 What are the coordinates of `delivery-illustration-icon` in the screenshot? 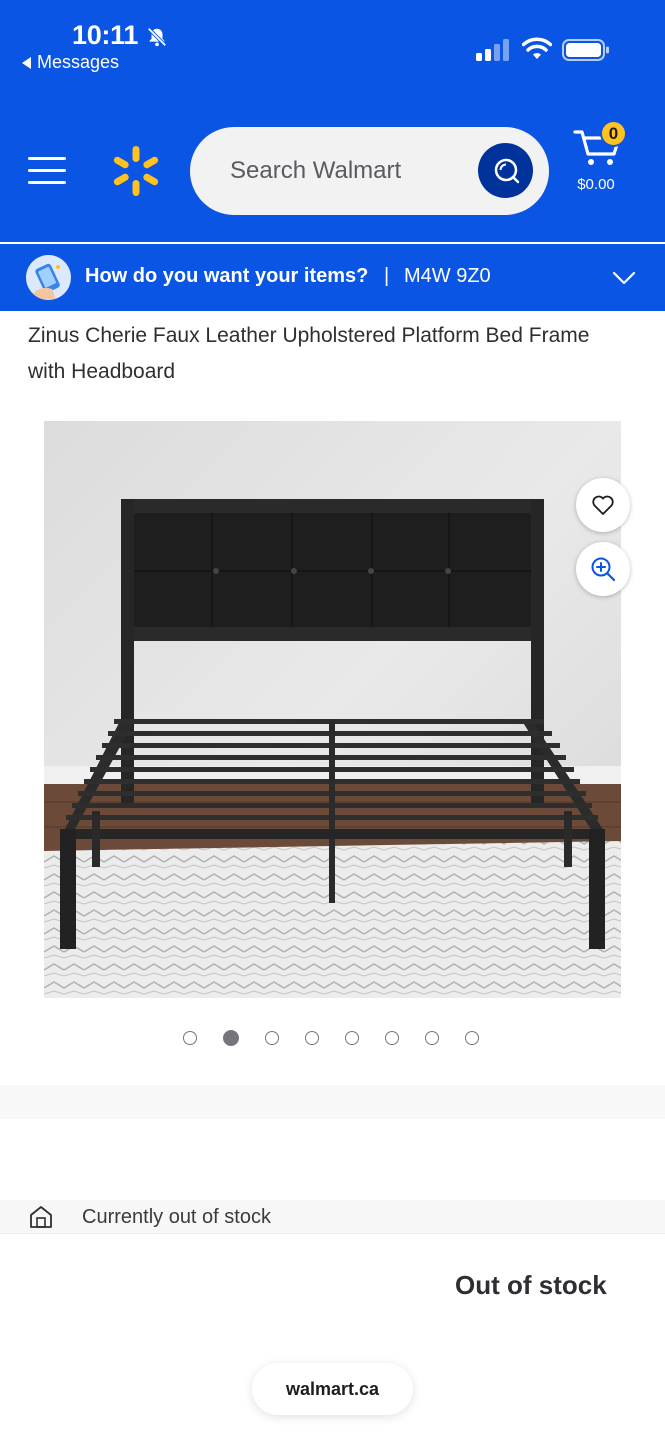 It's located at (48, 277).